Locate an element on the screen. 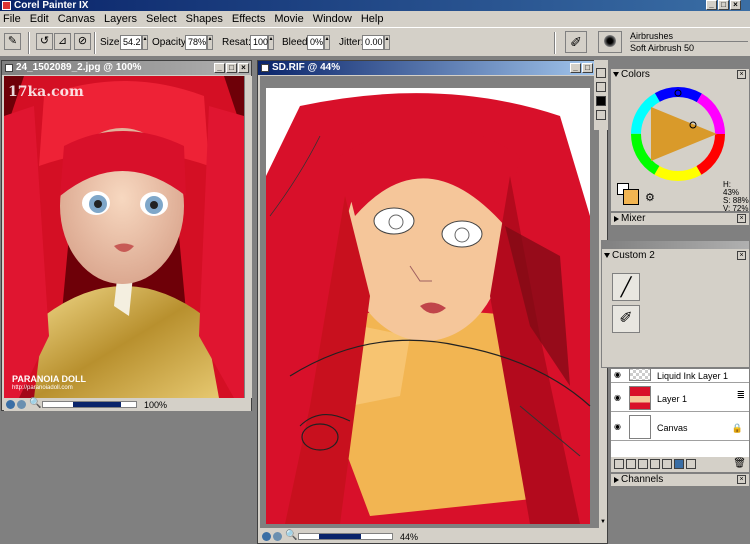 This screenshot has width=750, height=544. jitter-field: 0.00 is located at coordinates (373, 42).